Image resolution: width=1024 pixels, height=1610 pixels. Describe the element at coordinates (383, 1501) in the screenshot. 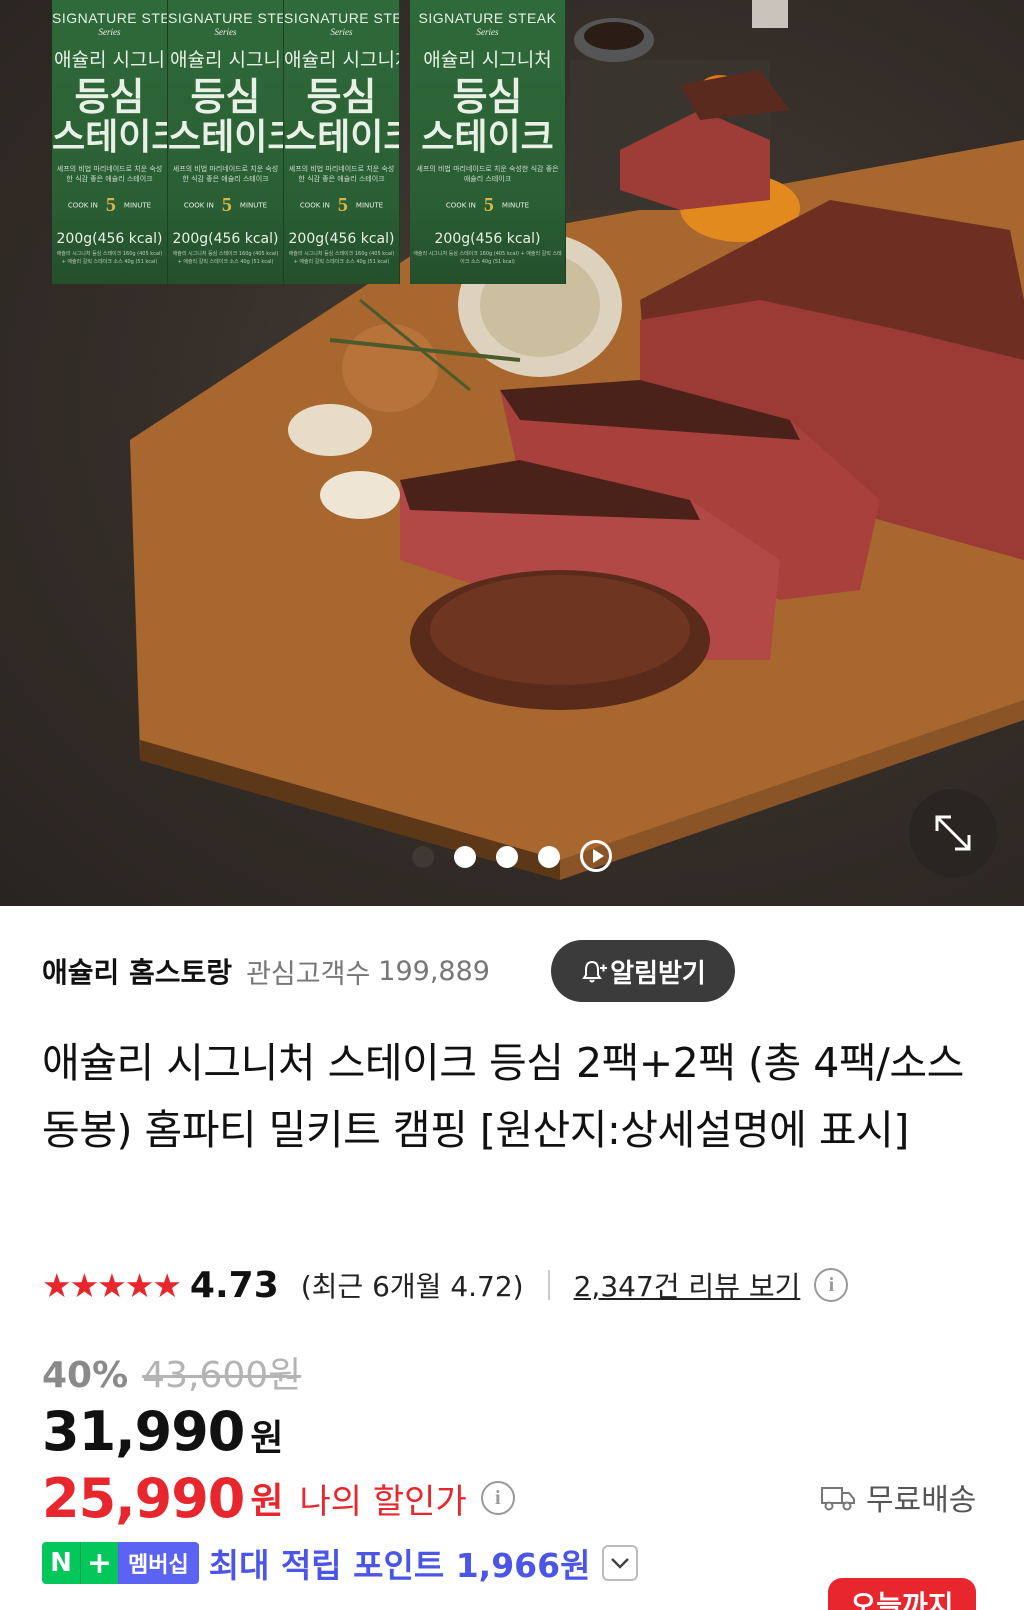

I see `my-price-label: 나의 할인가` at that location.